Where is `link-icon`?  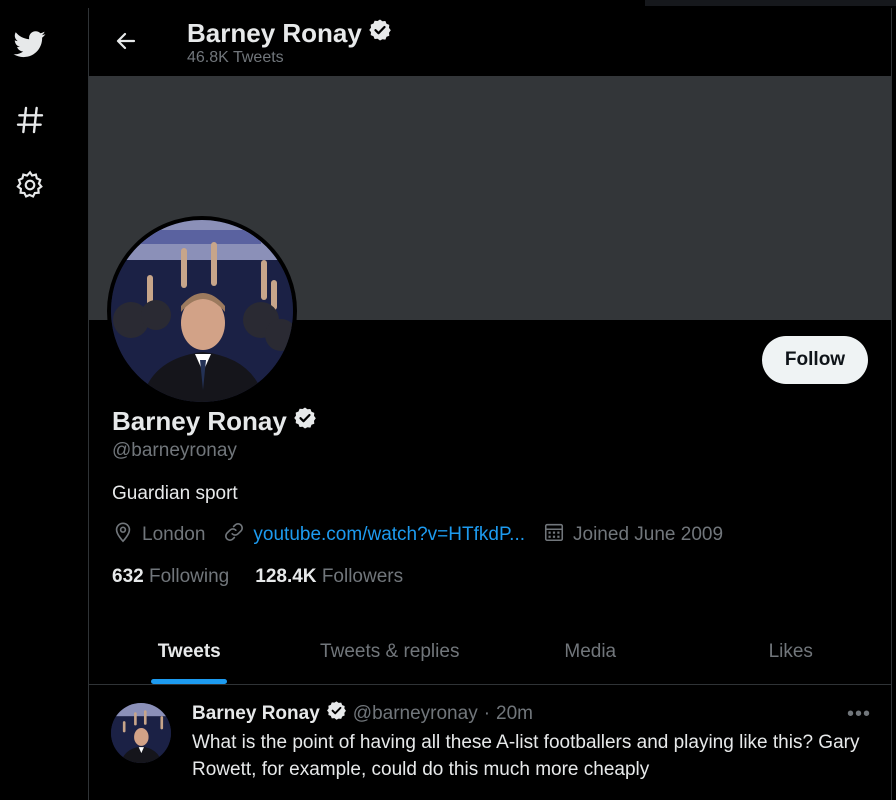
link-icon is located at coordinates (234, 535).